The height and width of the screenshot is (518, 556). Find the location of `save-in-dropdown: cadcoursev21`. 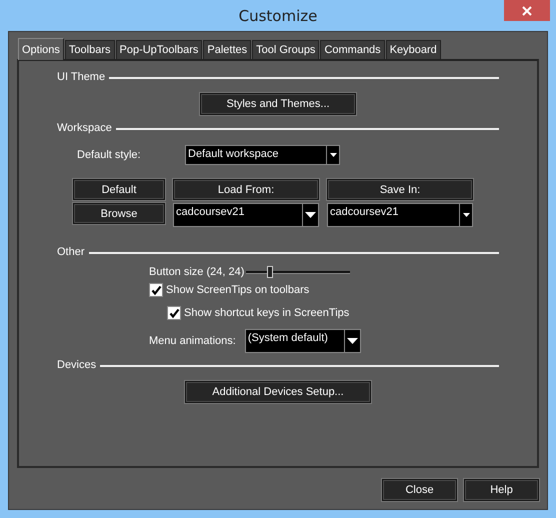

save-in-dropdown: cadcoursev21 is located at coordinates (400, 215).